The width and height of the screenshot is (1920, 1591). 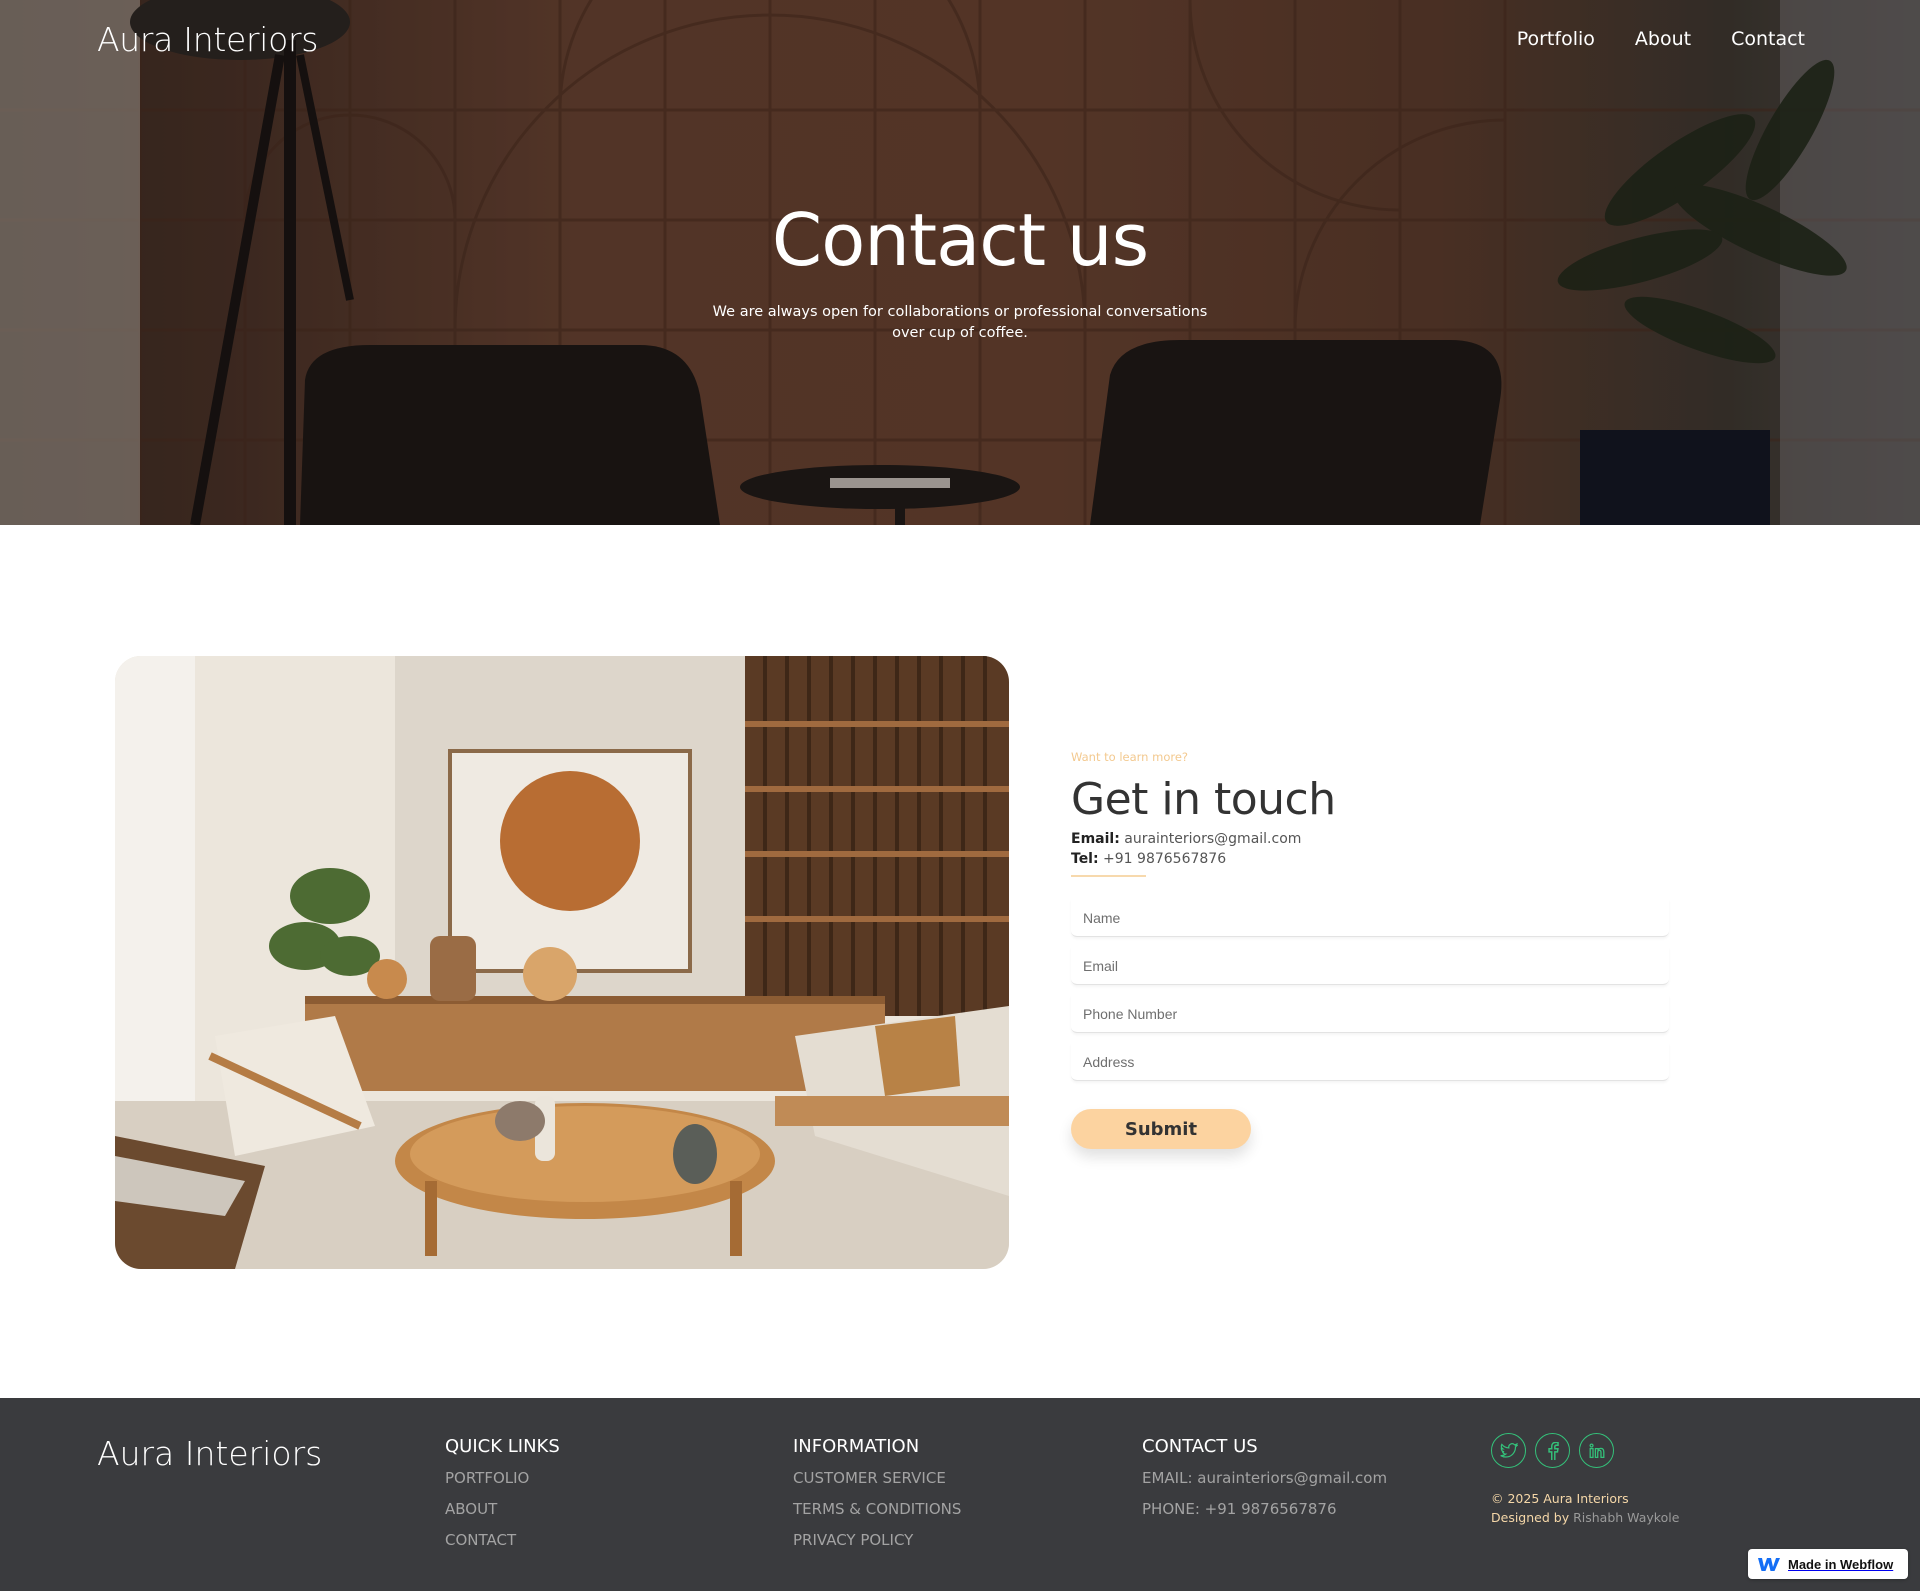 I want to click on designed-by-line: Designed by Rishabh Waykole, so click(x=1585, y=1517).